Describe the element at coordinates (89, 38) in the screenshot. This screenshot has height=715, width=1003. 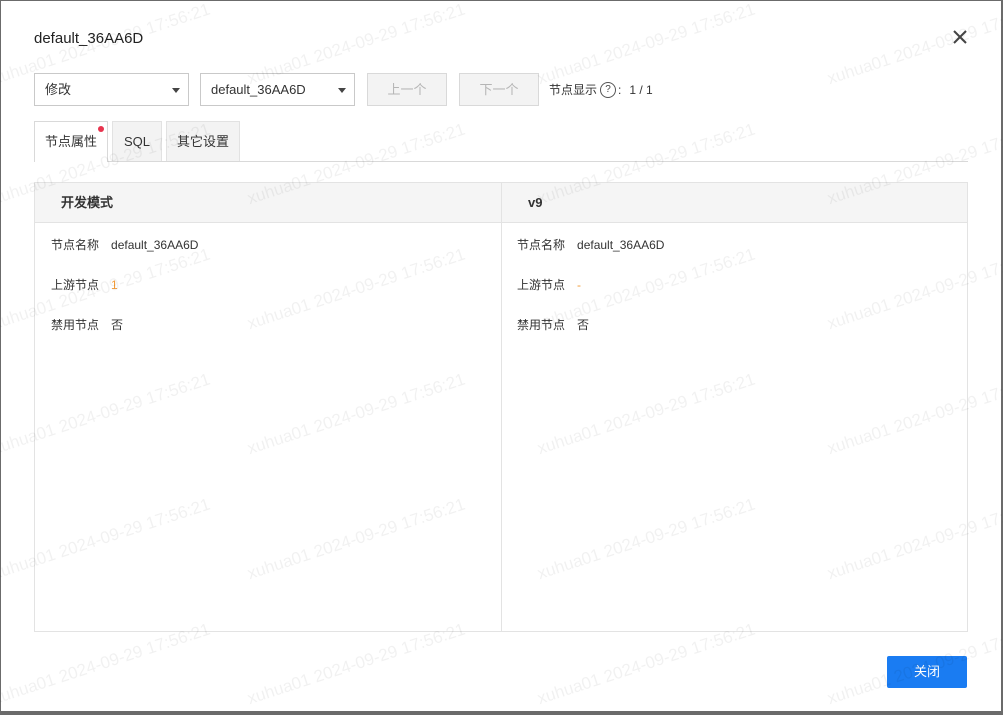
I see `dialog-title: default_36AA6D` at that location.